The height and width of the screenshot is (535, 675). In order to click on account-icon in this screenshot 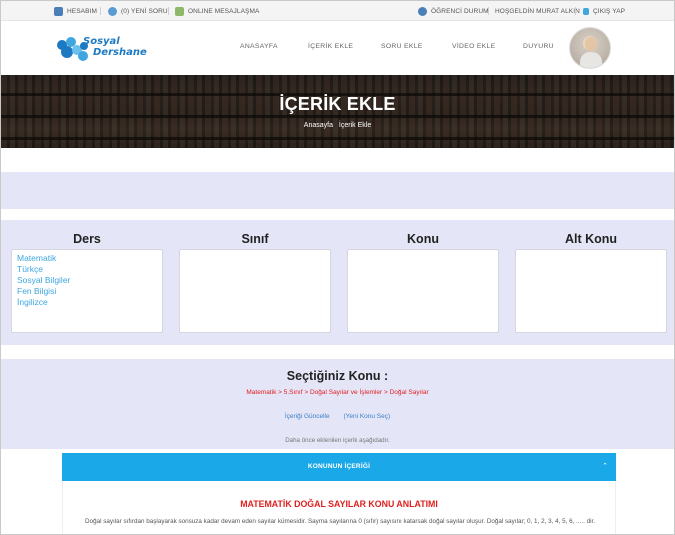, I will do `click(58, 11)`.